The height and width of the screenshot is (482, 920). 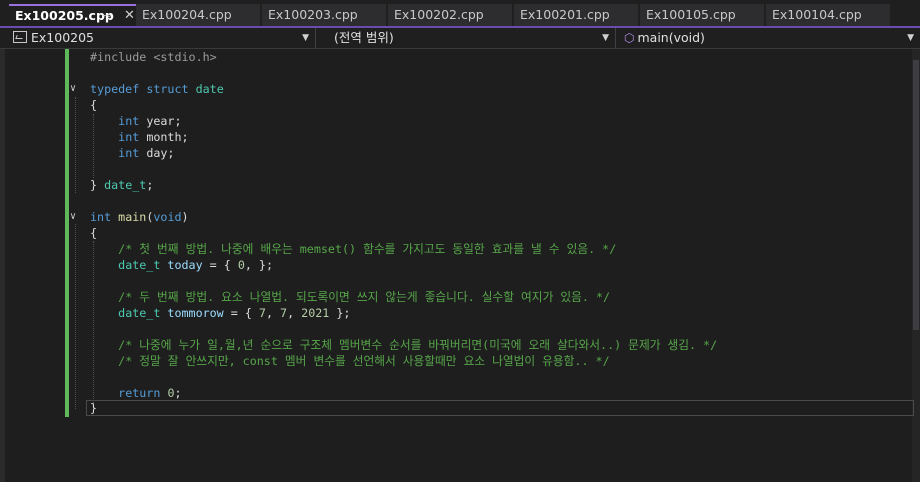 What do you see at coordinates (209, 89) in the screenshot?
I see `type-name: date` at bounding box center [209, 89].